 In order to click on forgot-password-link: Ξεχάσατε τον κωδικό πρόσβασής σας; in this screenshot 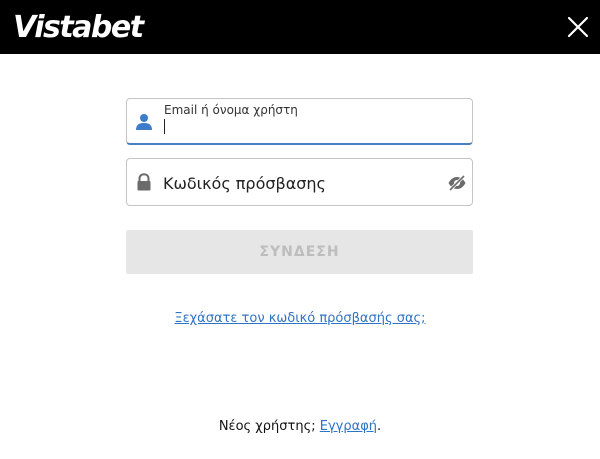, I will do `click(300, 318)`.